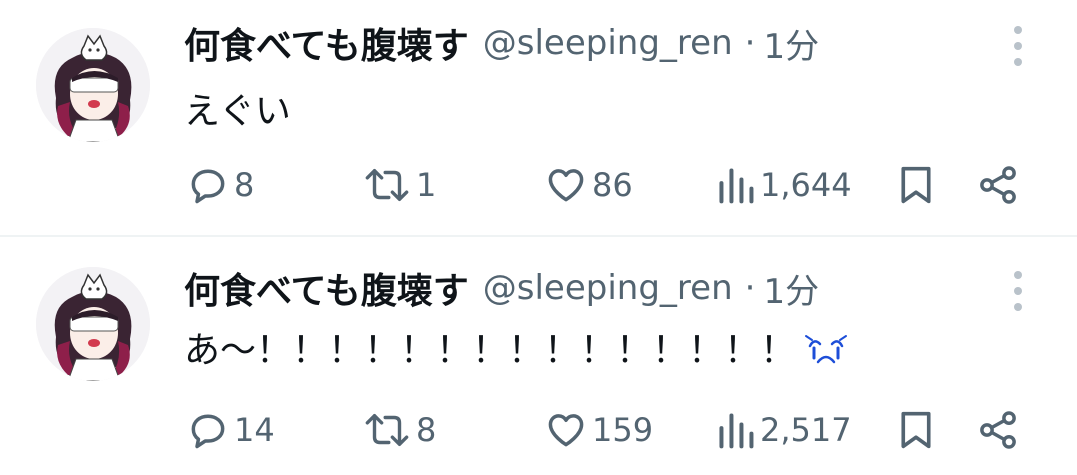 This screenshot has height=475, width=1077. What do you see at coordinates (806, 430) in the screenshot?
I see `view-count: 2,517` at bounding box center [806, 430].